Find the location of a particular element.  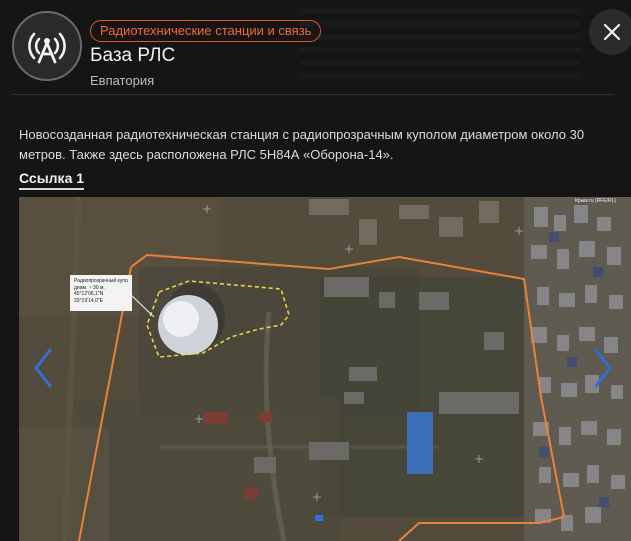

previous-image-button is located at coordinates (43, 368).